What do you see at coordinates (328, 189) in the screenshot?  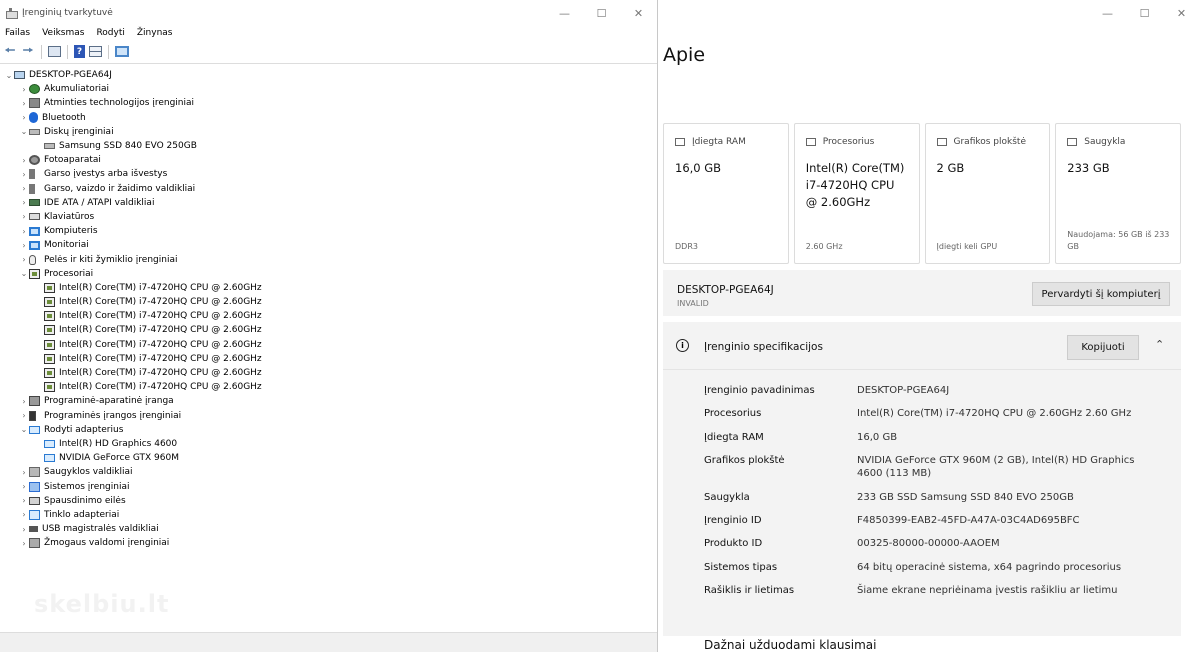 I see `tree-category: › Garso, vaizdo ir žaidimo valdikliai` at bounding box center [328, 189].